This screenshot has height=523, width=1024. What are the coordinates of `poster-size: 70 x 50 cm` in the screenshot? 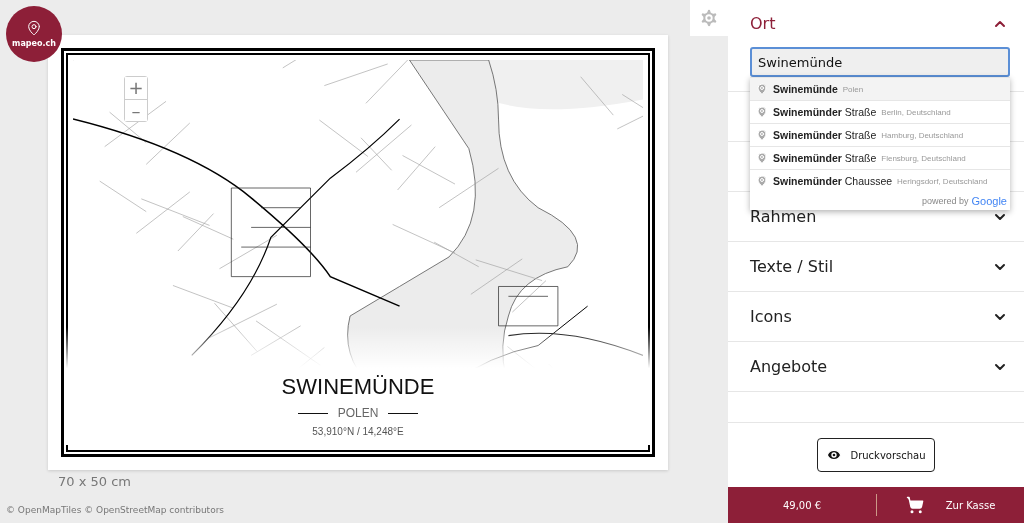 It's located at (95, 481).